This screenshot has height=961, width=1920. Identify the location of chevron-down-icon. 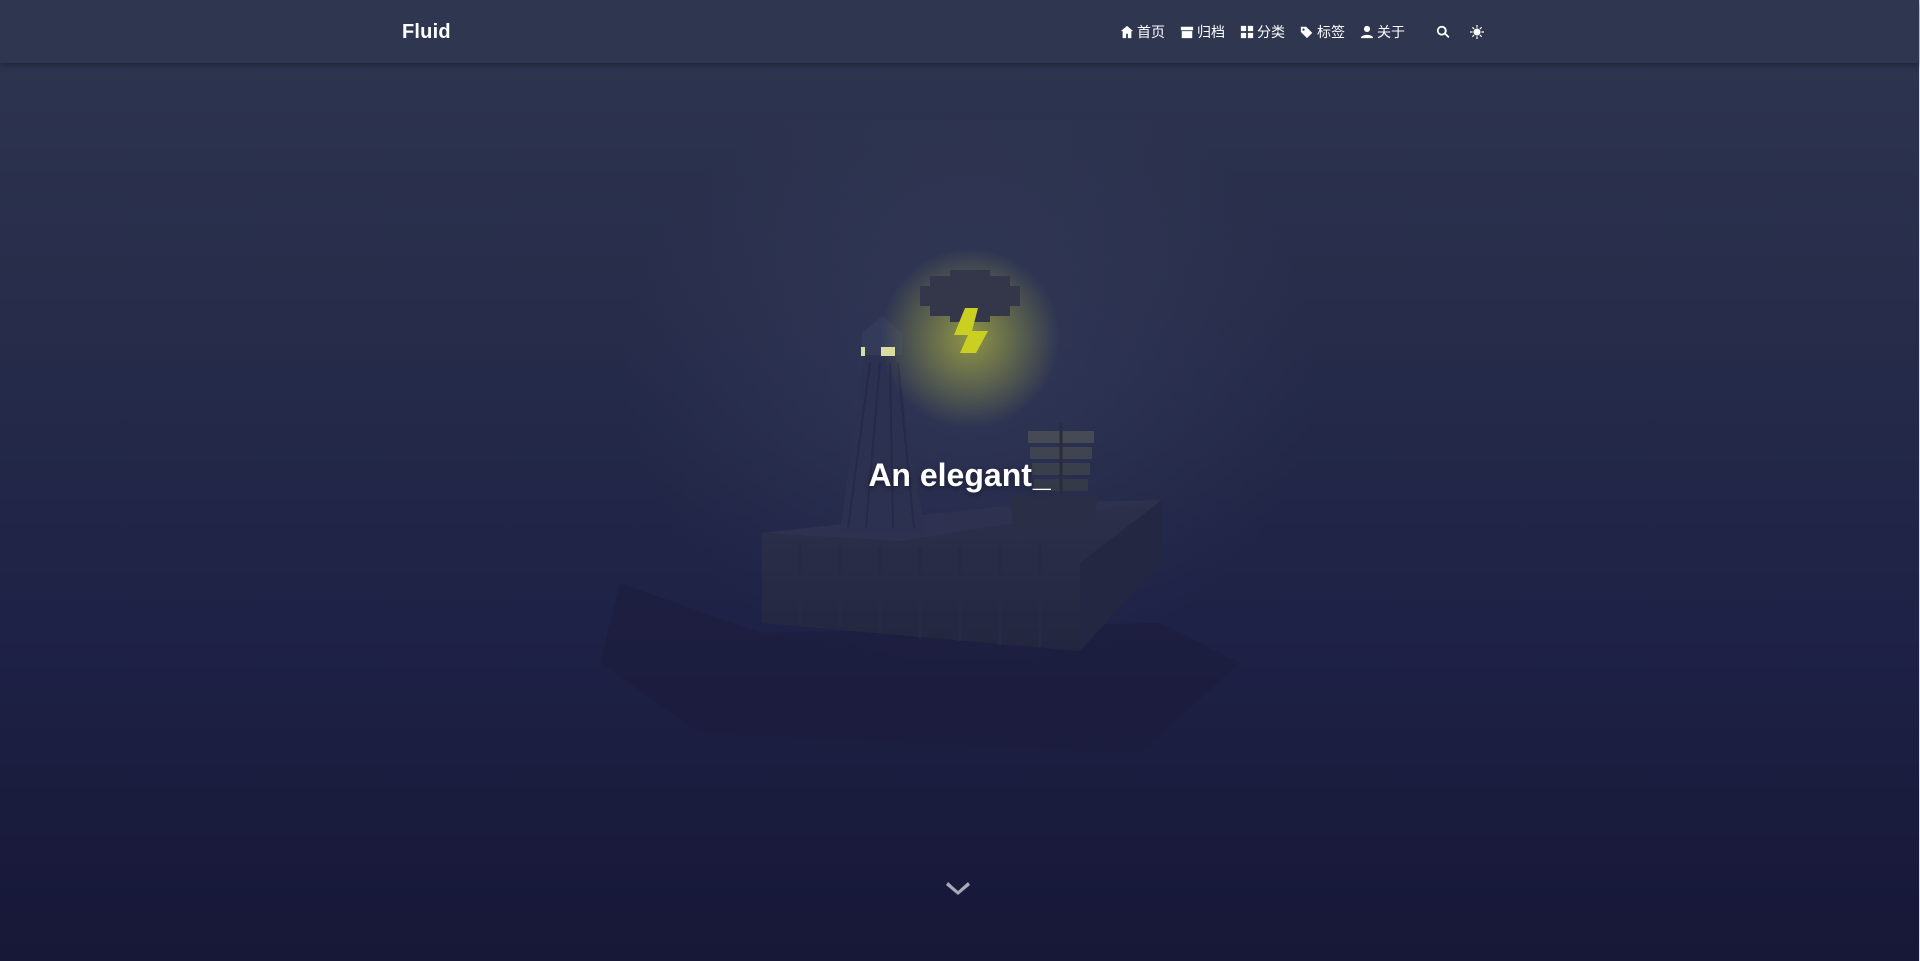
(958, 888).